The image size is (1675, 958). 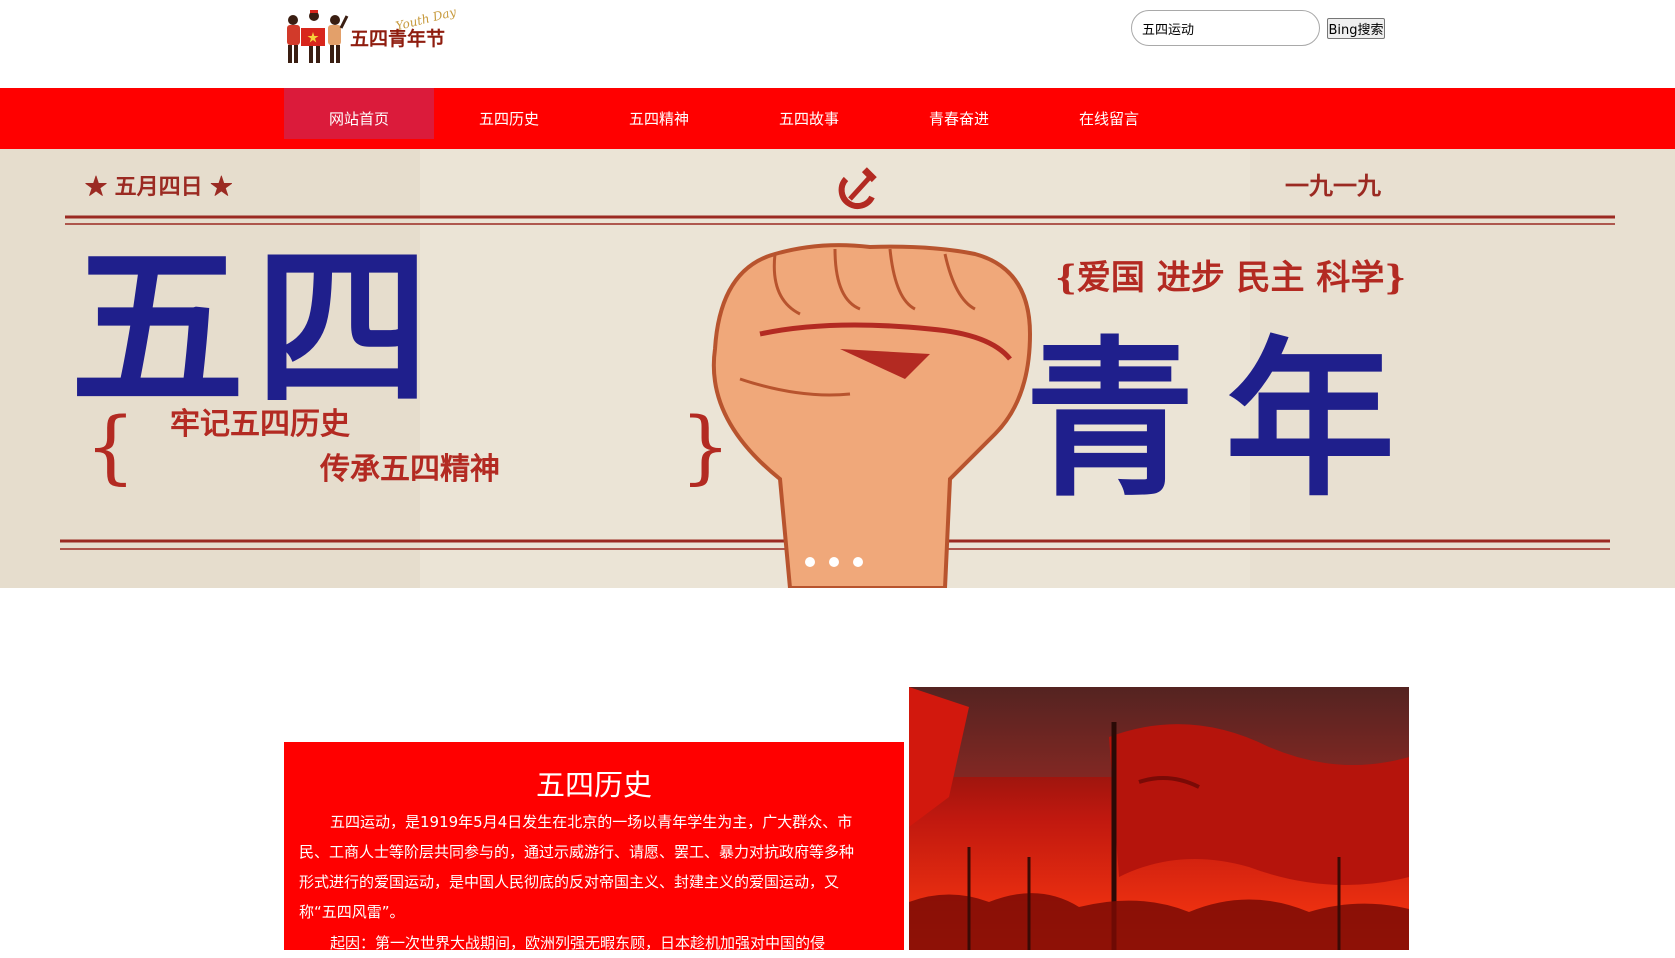 I want to click on youth-figures-icon, so click(x=318, y=36).